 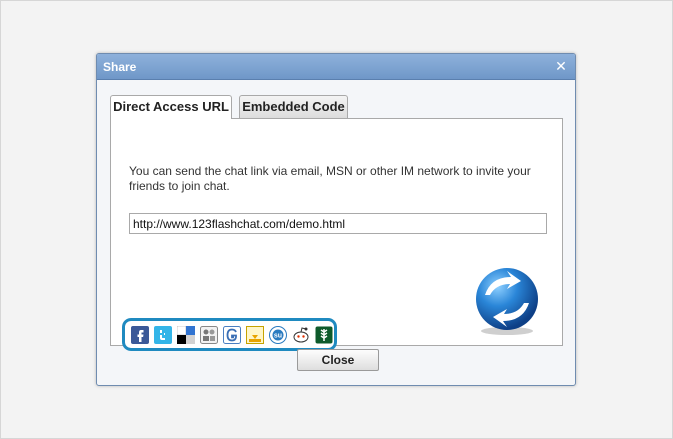 I want to click on url-input, so click(x=338, y=223).